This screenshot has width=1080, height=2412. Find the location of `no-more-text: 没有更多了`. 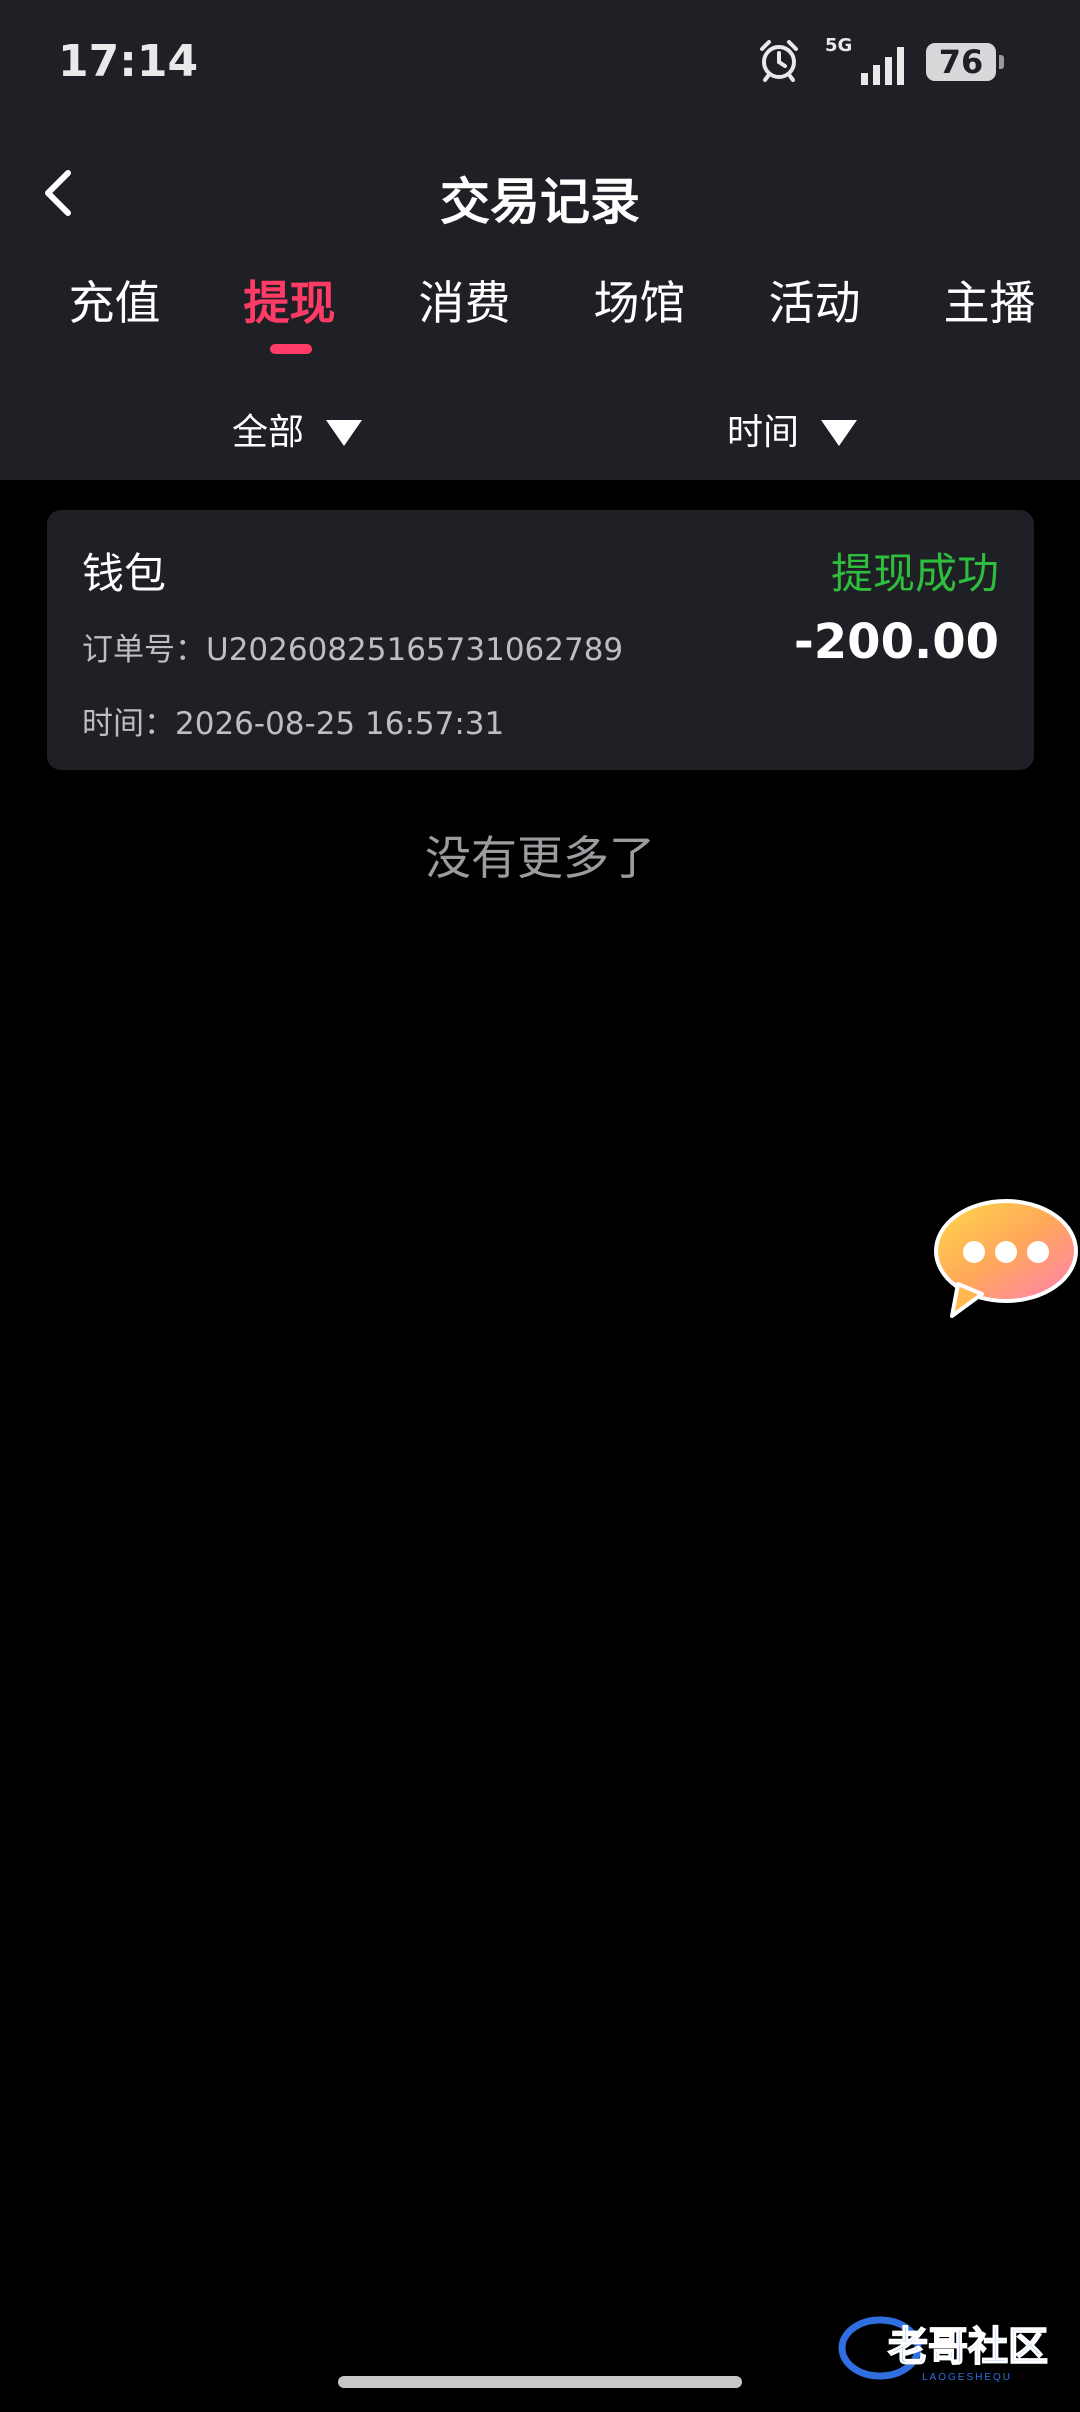

no-more-text: 没有更多了 is located at coordinates (540, 858).